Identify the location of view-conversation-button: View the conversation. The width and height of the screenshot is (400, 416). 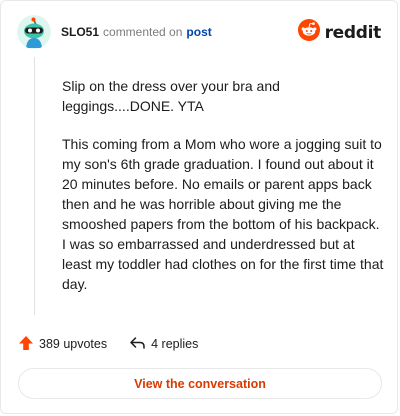
(200, 383).